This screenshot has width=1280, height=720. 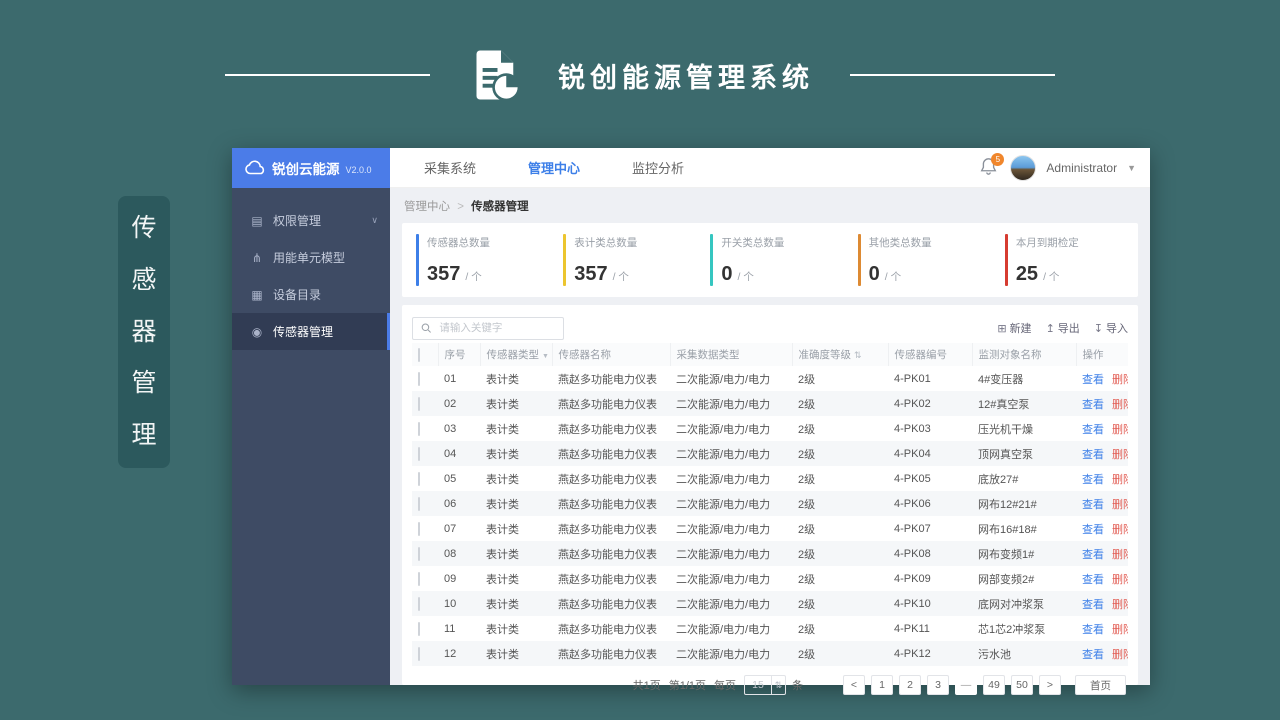 I want to click on create-button: ⊞ 新建, so click(x=1014, y=328).